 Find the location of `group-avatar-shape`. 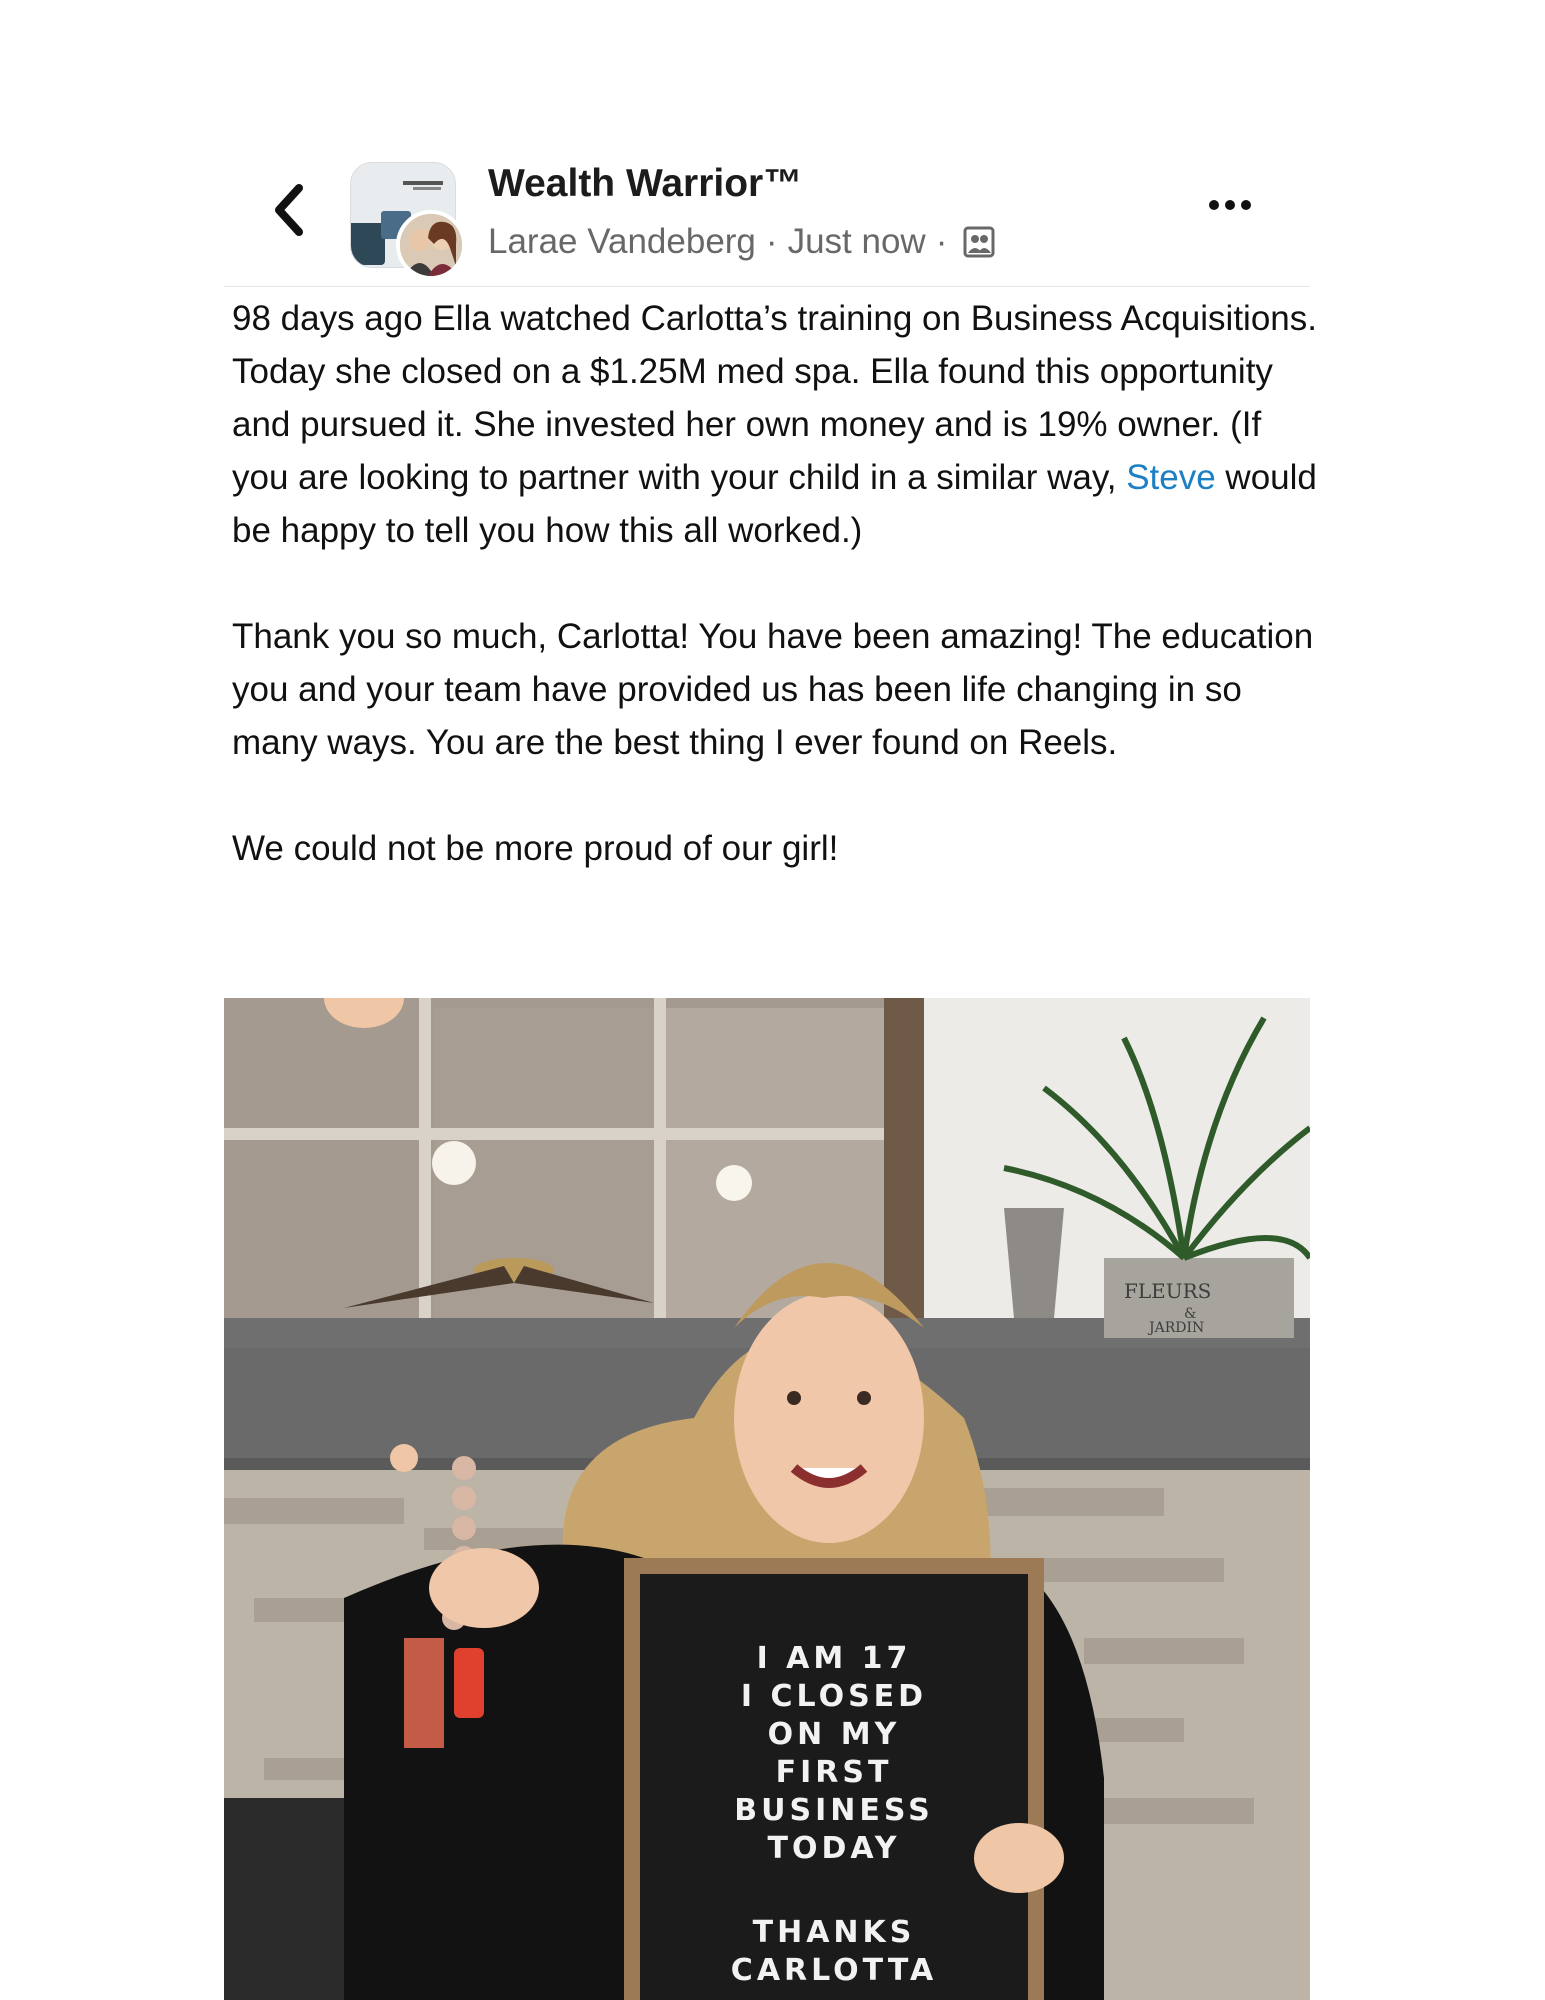

group-avatar-shape is located at coordinates (368, 244).